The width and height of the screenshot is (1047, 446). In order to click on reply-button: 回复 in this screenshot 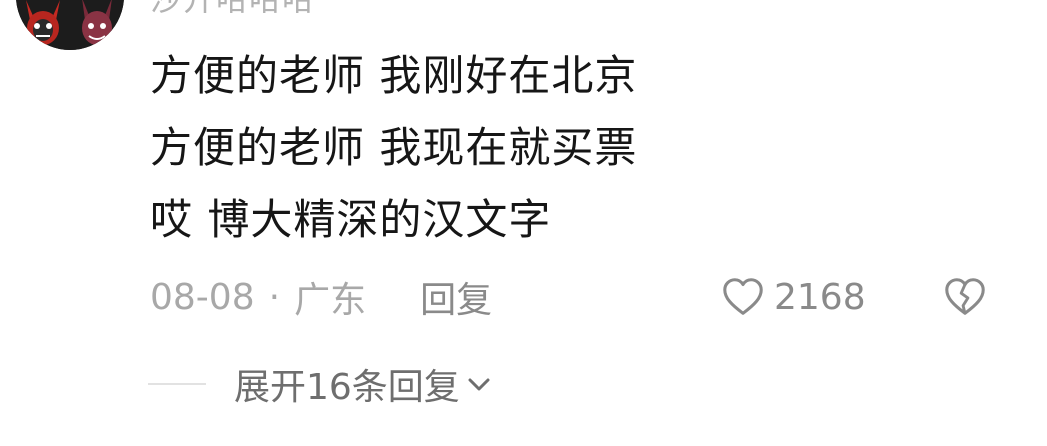, I will do `click(456, 297)`.